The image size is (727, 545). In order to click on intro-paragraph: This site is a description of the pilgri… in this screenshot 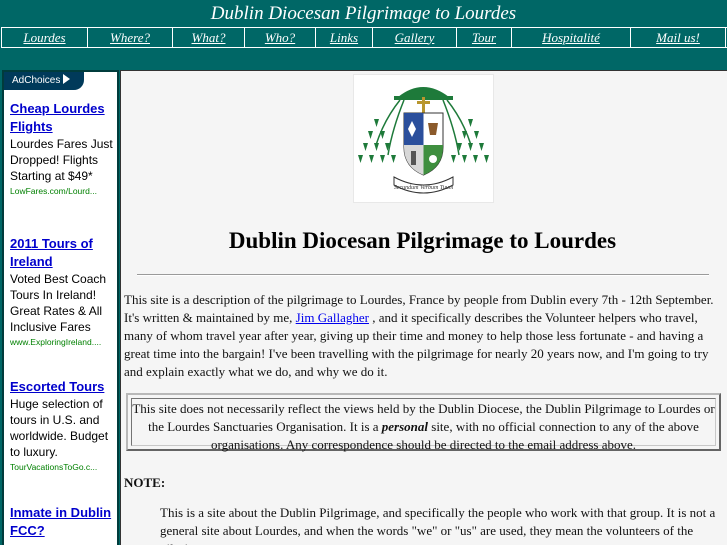, I will do `click(424, 336)`.